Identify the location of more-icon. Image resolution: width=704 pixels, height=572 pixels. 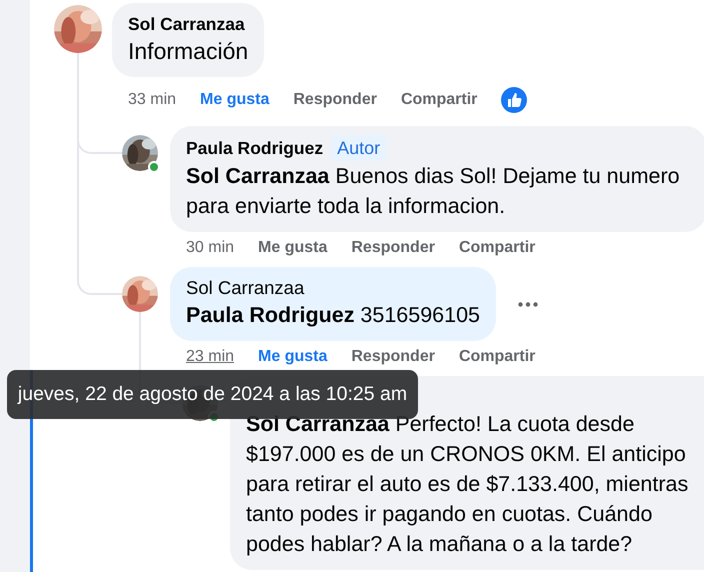
(528, 304).